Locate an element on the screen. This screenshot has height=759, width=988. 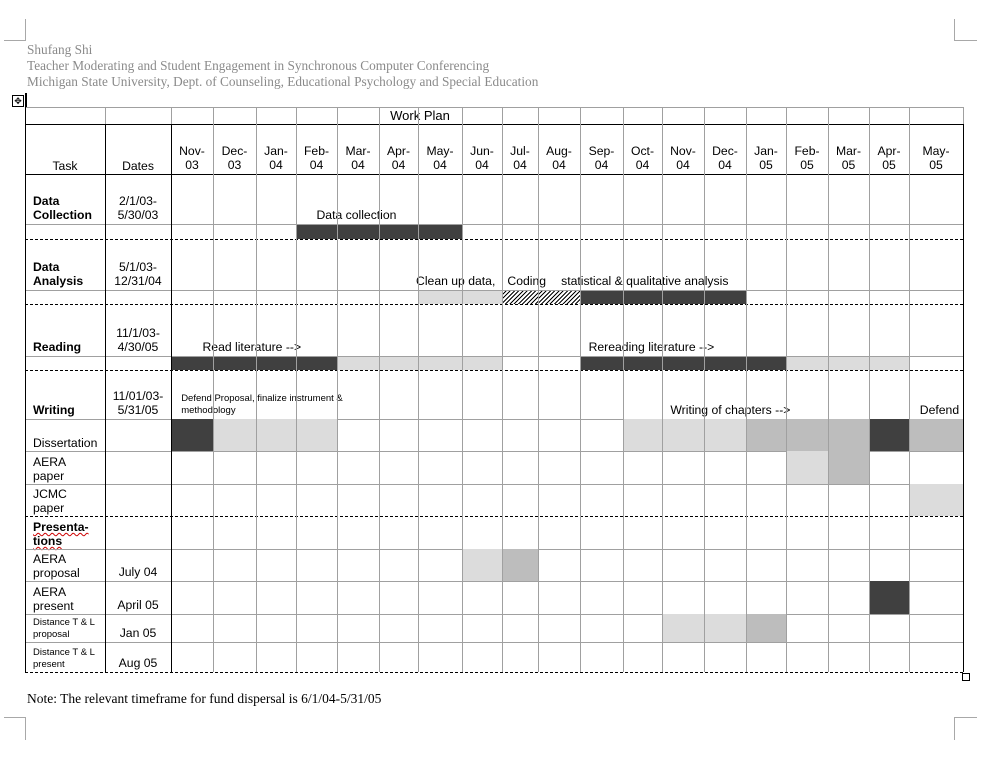
task-label: Distance T & Lpresent is located at coordinates (64, 658).